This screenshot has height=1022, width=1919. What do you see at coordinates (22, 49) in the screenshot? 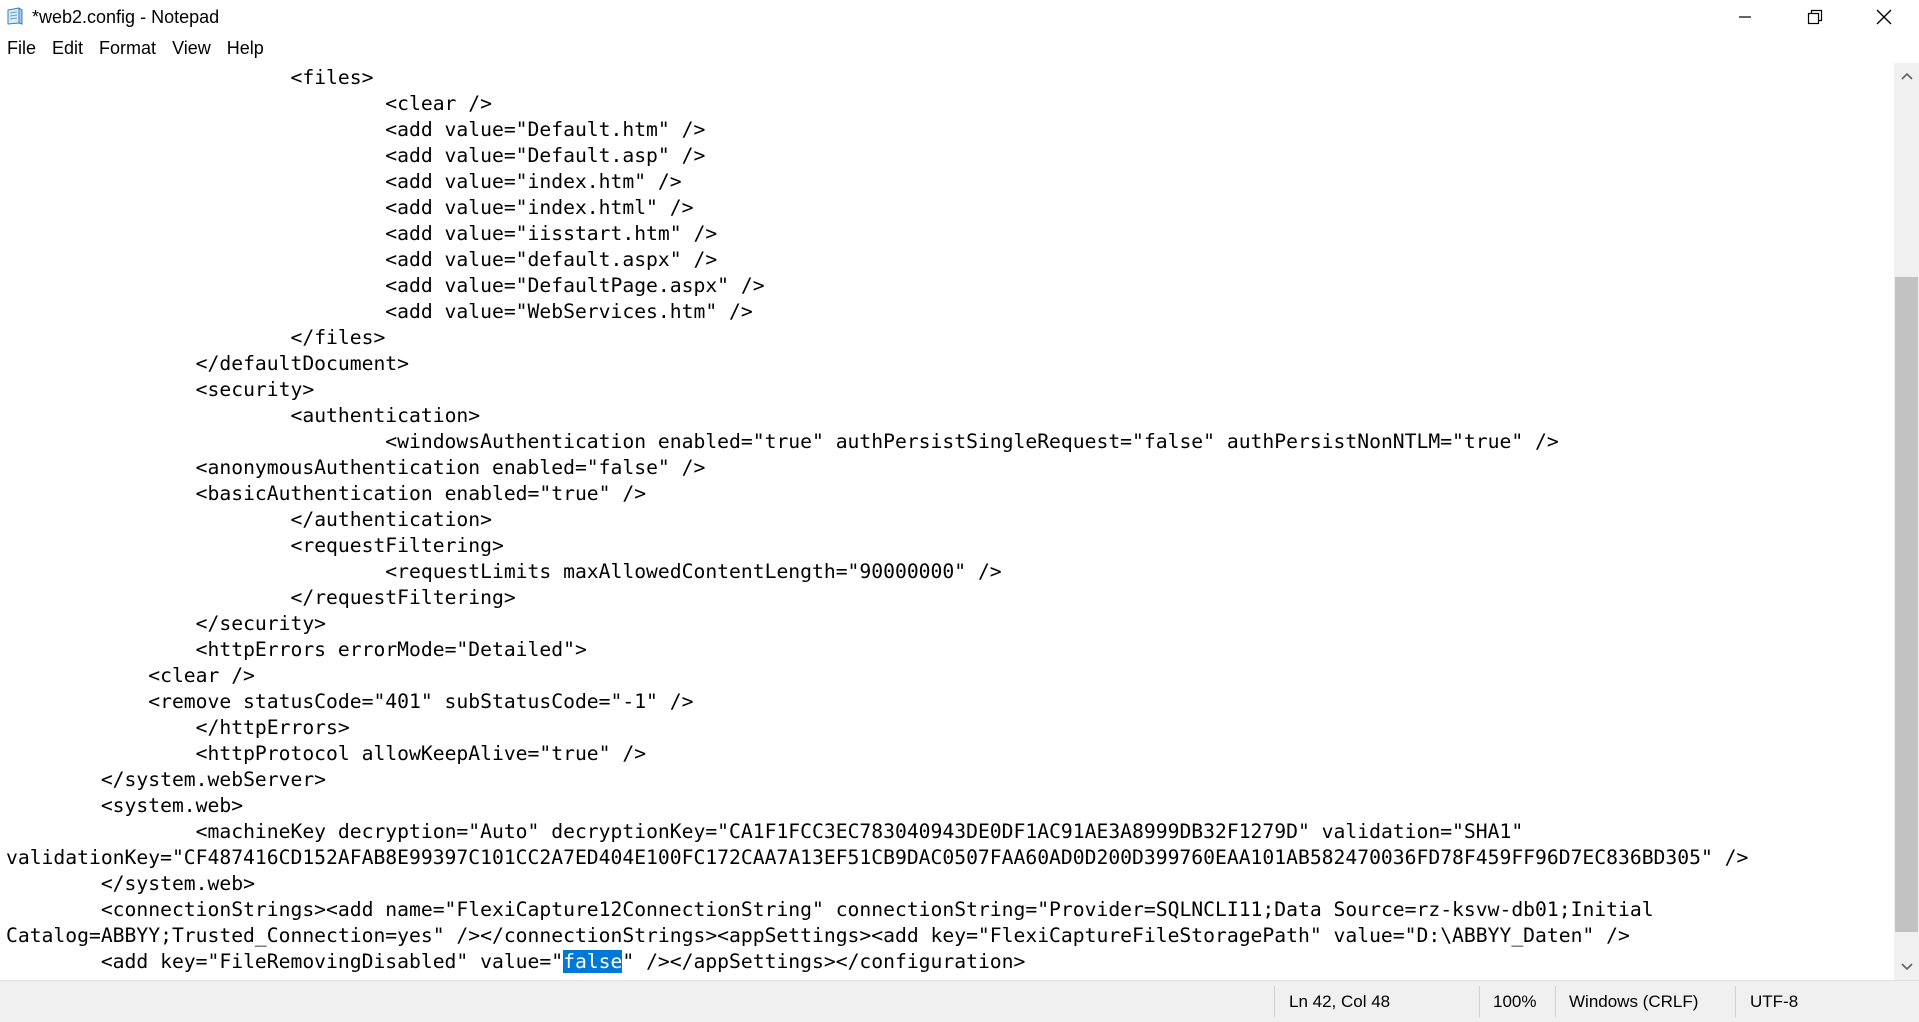
I see `menu-file: File` at bounding box center [22, 49].